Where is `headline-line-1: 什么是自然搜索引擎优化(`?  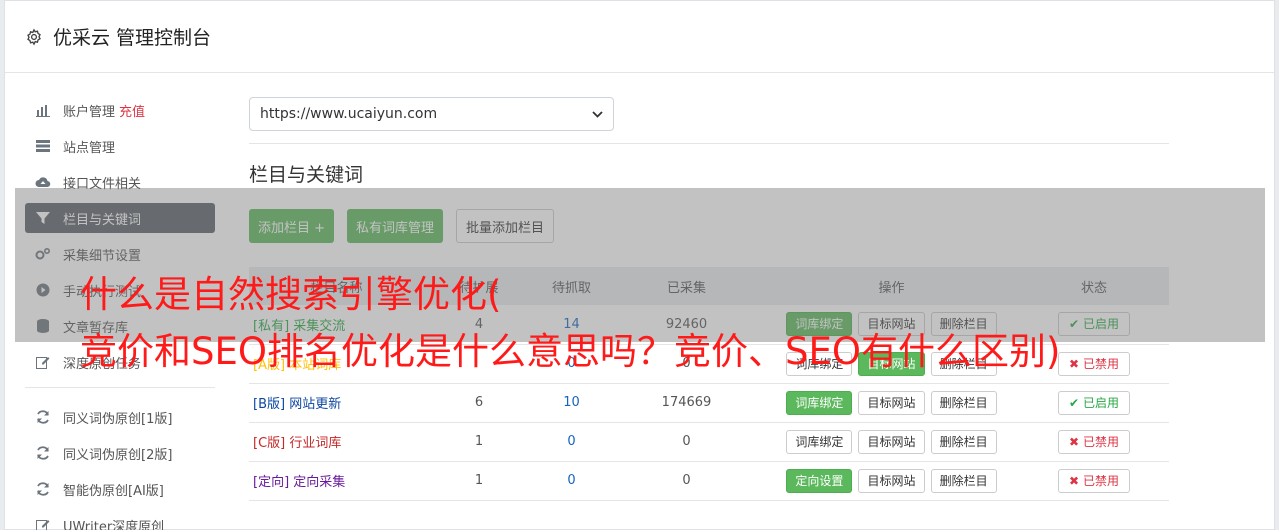 headline-line-1: 什么是自然搜索引擎优化( is located at coordinates (291, 294).